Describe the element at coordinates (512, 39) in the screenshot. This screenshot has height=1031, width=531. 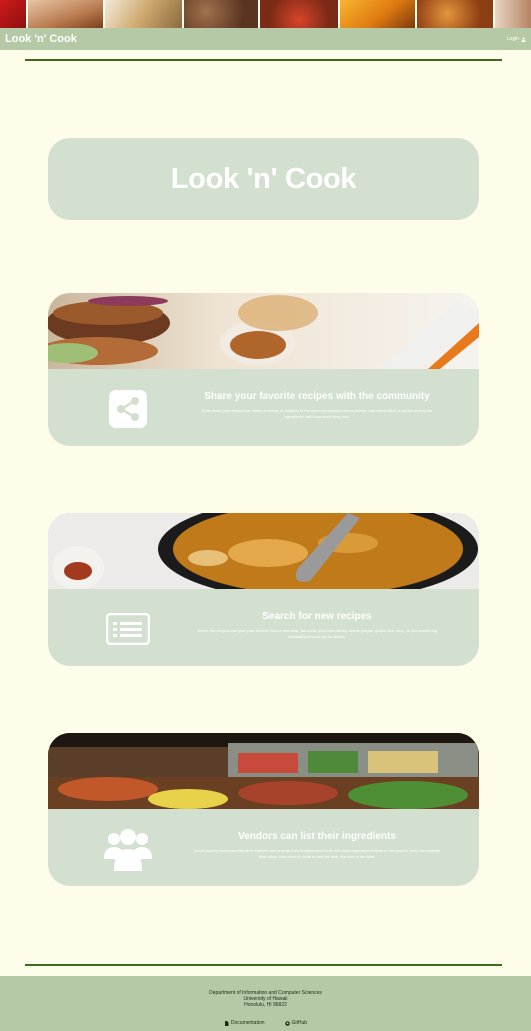
I see `login-label: Login` at that location.